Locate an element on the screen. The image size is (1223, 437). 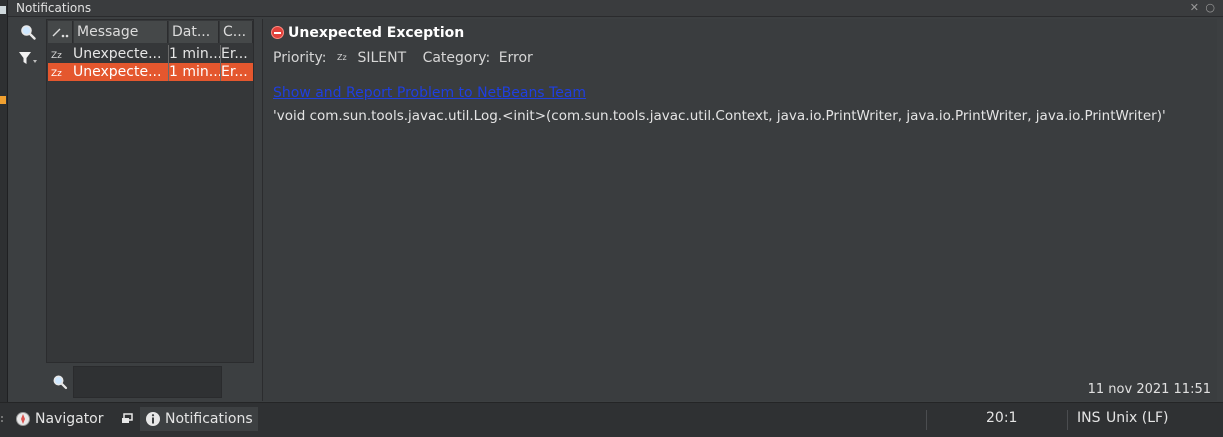
column-priority-header is located at coordinates (60, 32).